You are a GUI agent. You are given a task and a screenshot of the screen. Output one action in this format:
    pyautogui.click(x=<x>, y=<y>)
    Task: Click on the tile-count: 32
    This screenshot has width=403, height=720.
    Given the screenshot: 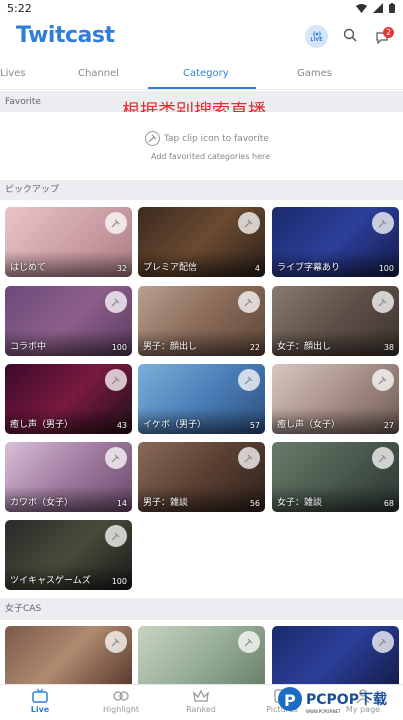 What is the action you would take?
    pyautogui.click(x=121, y=268)
    